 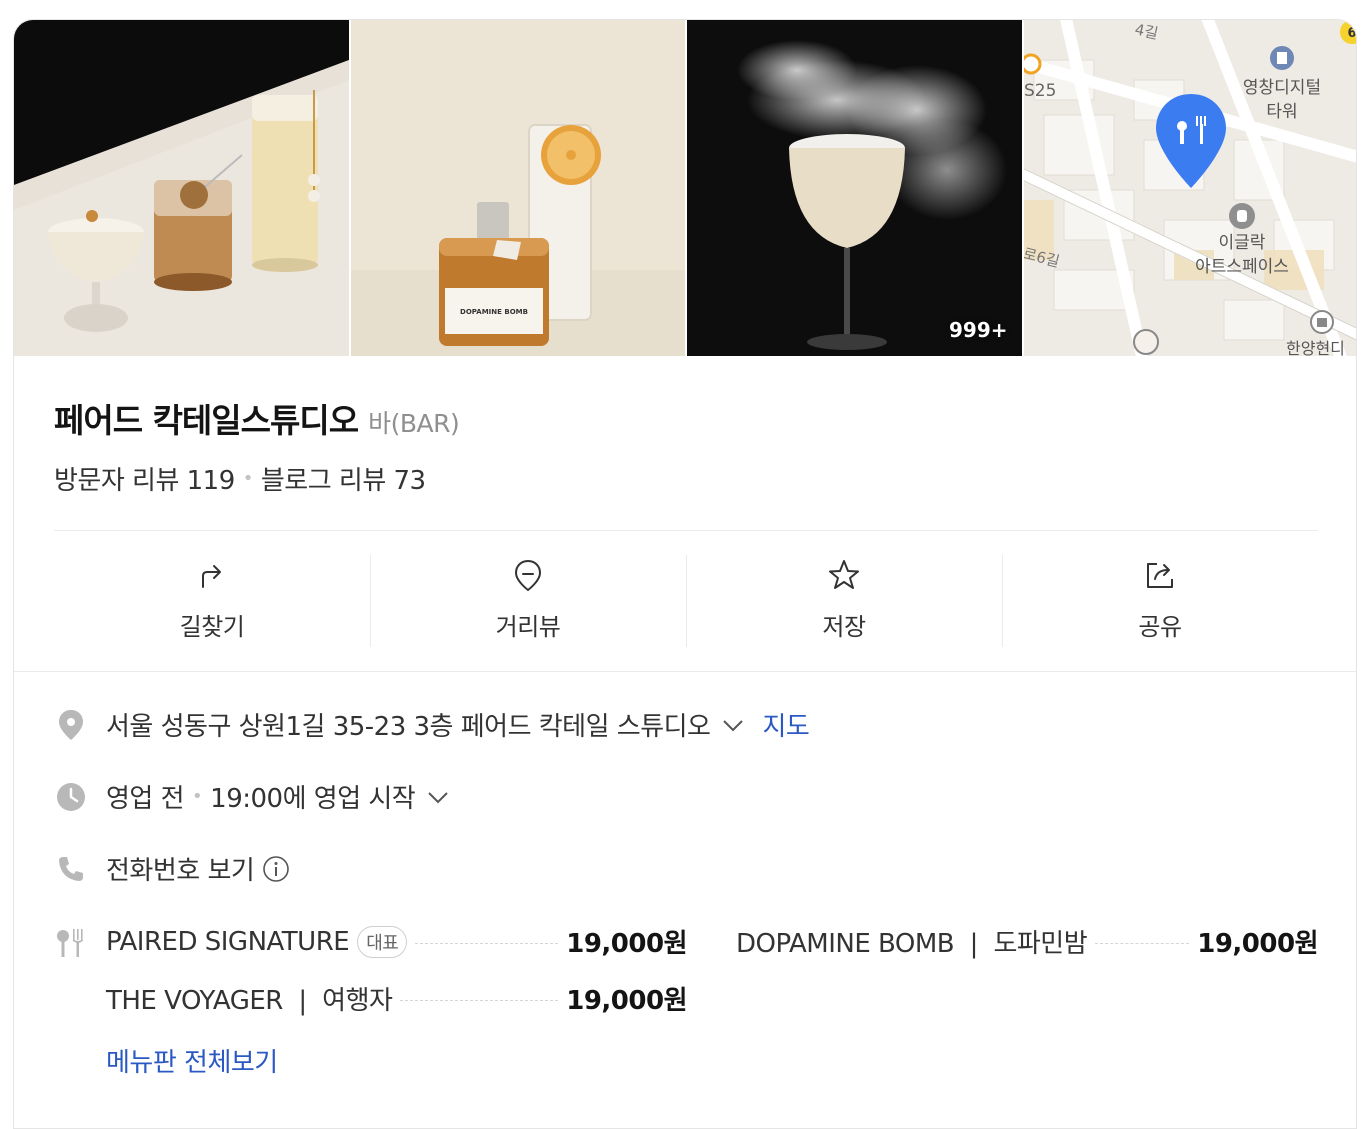 I want to click on place-title-row: 페어드 칵테일스튜디오 바(BAR), so click(x=257, y=418).